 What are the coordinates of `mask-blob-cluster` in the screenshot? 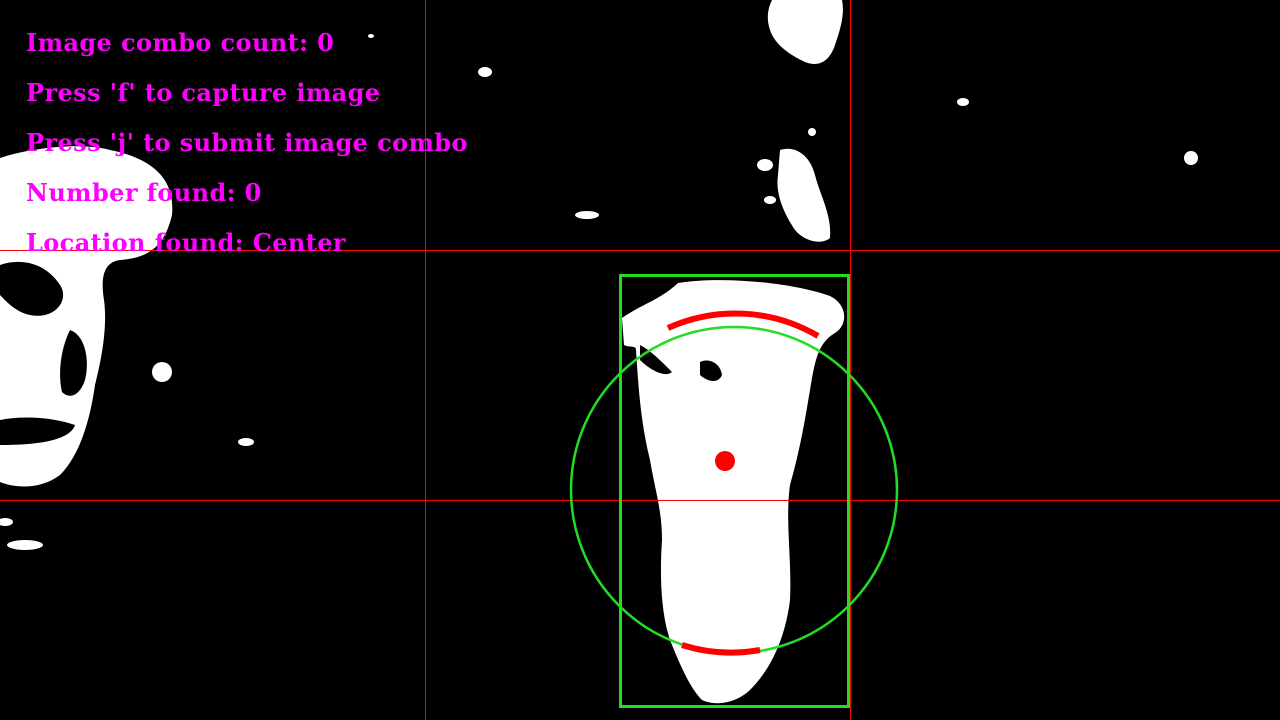 It's located at (804, 195).